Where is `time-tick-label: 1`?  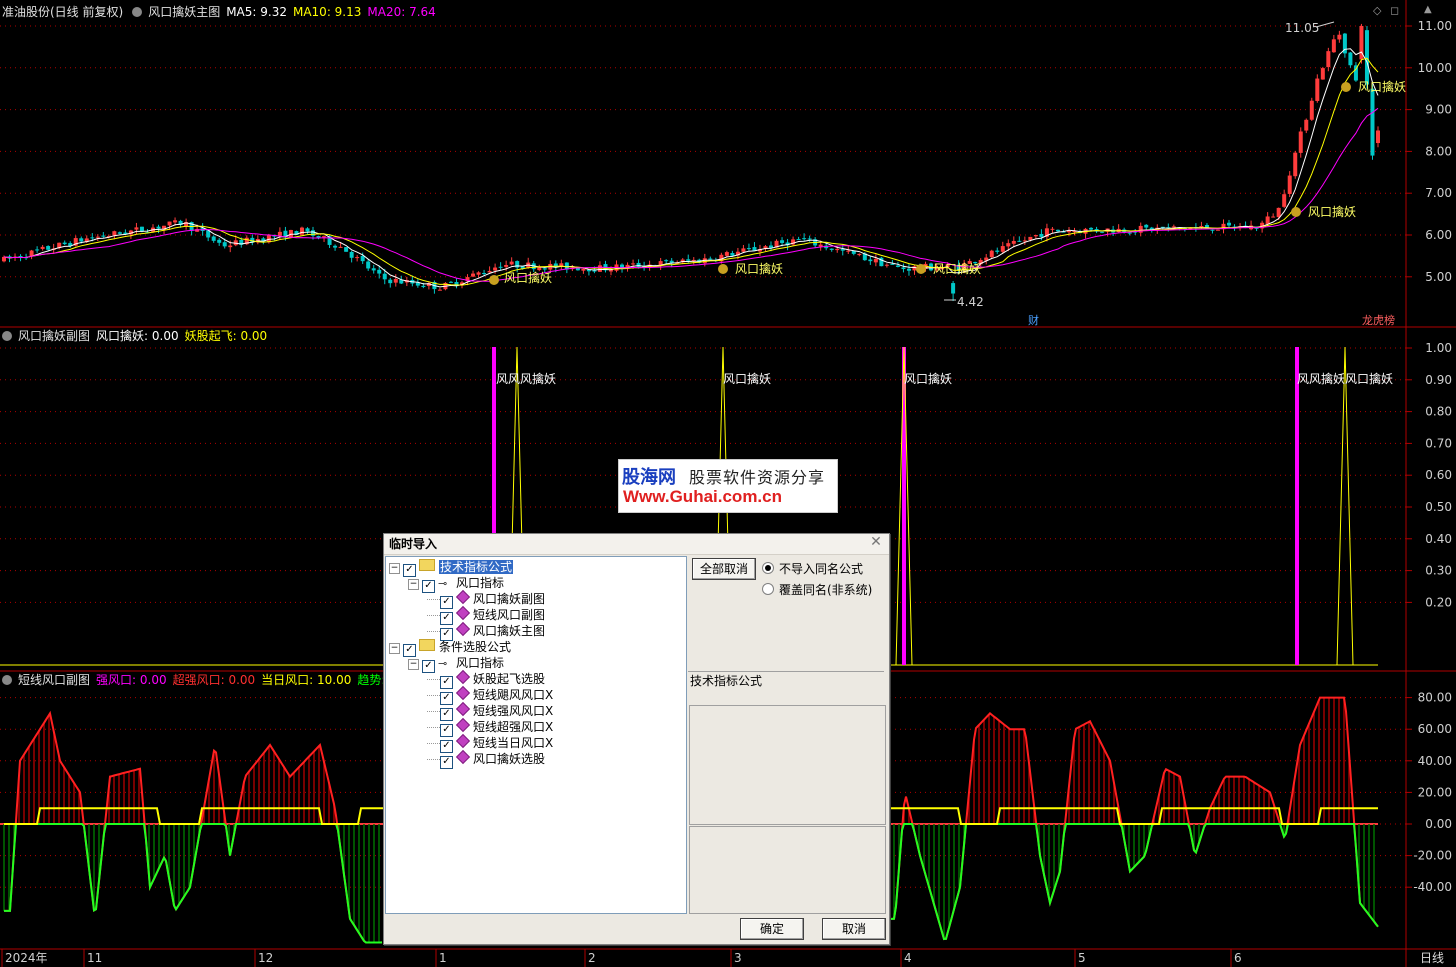 time-tick-label: 1 is located at coordinates (443, 958).